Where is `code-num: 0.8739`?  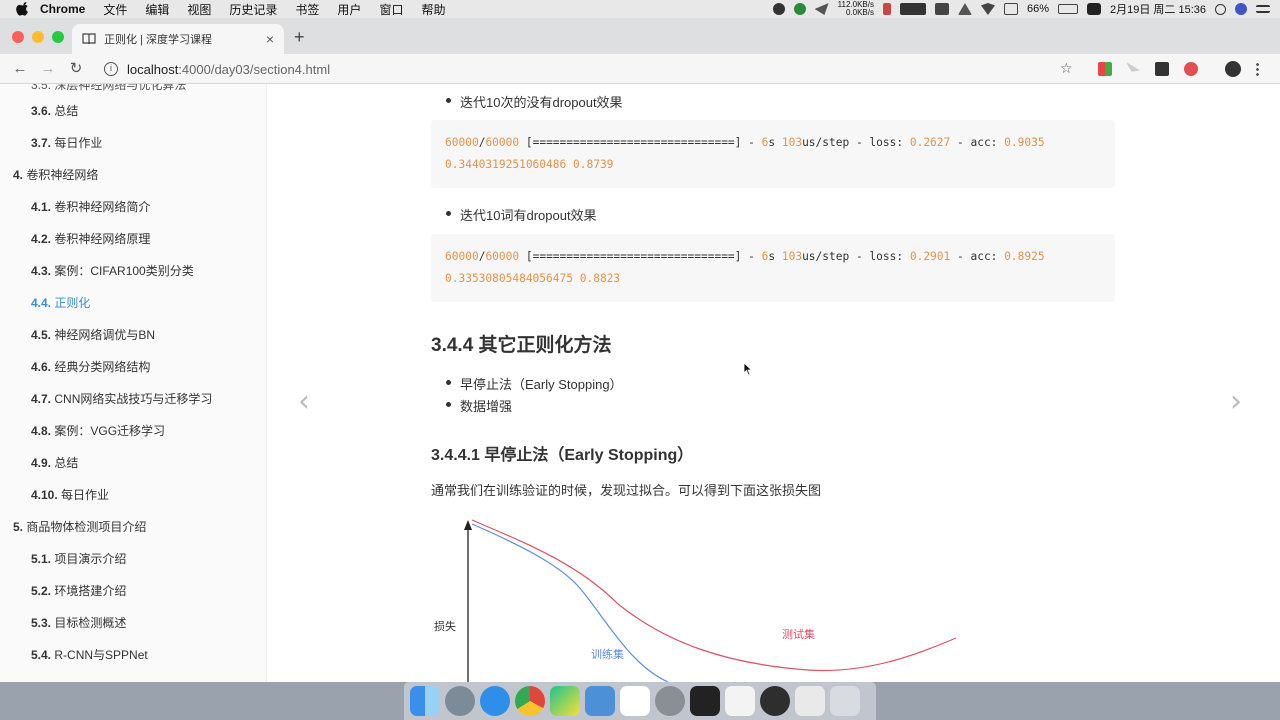
code-num: 0.8739 is located at coordinates (593, 164).